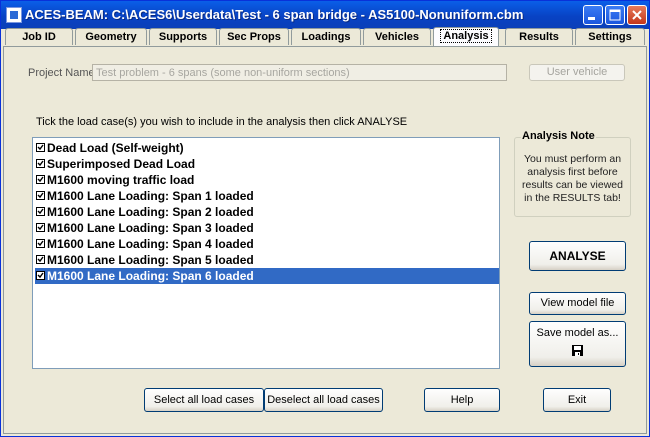  What do you see at coordinates (577, 256) in the screenshot?
I see `analyse-button: ANALYSE` at bounding box center [577, 256].